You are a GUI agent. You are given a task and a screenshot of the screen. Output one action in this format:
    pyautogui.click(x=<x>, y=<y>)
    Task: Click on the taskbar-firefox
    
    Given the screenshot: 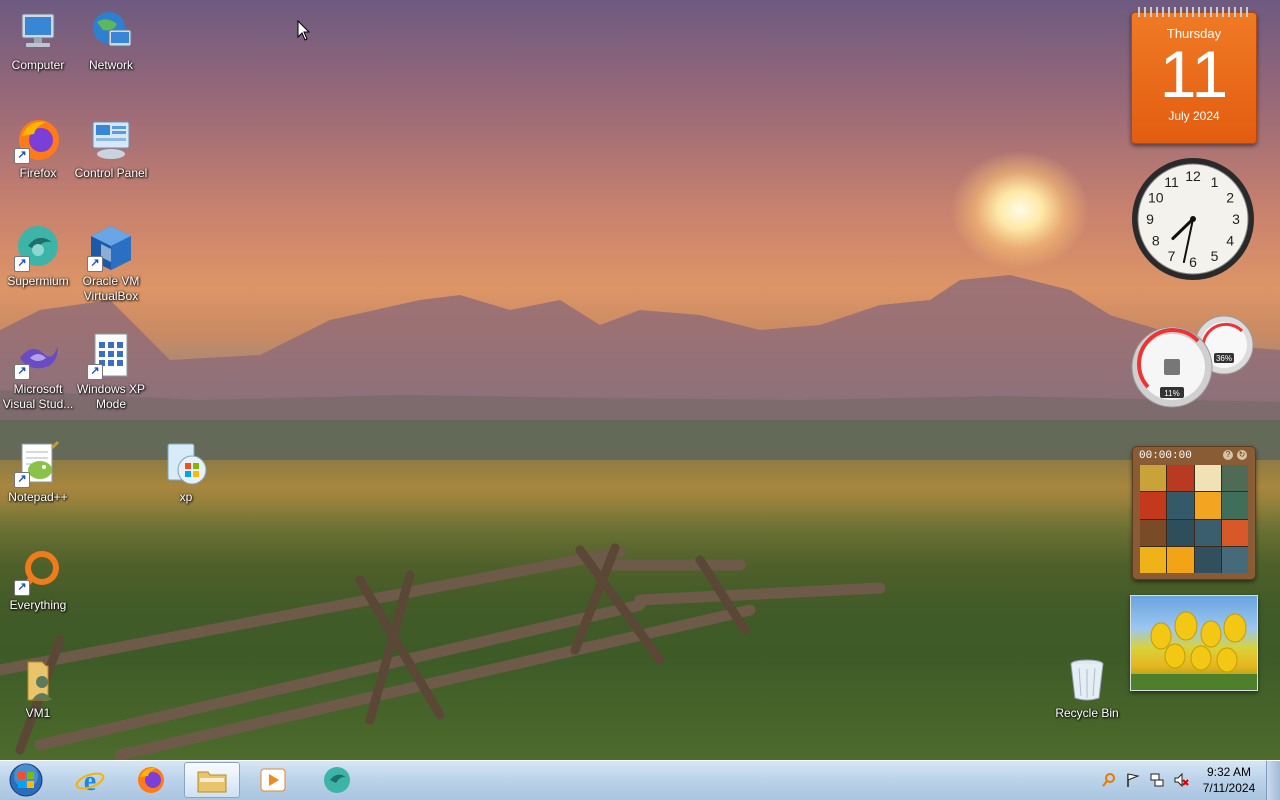 What is the action you would take?
    pyautogui.click(x=151, y=780)
    